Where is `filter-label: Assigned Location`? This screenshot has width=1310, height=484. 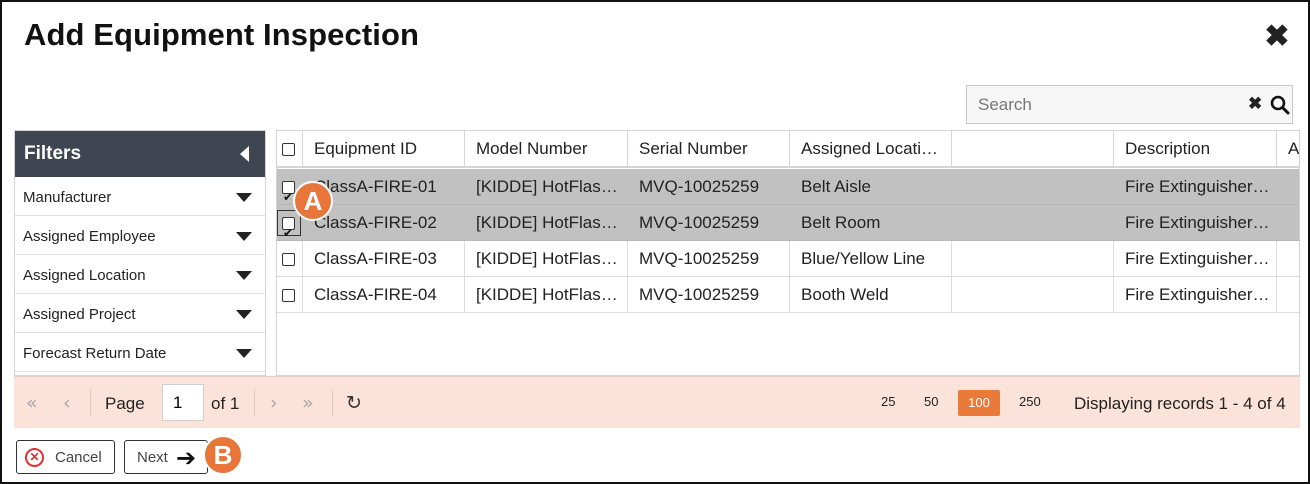
filter-label: Assigned Location is located at coordinates (84, 275).